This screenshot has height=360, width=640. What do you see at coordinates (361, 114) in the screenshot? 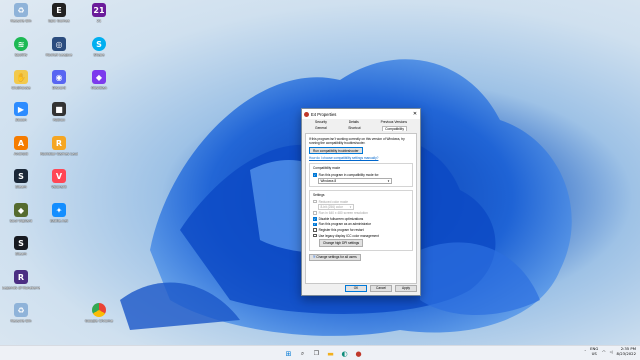
I see `dialog-titlebar: E4 Properties ✕` at bounding box center [361, 114].